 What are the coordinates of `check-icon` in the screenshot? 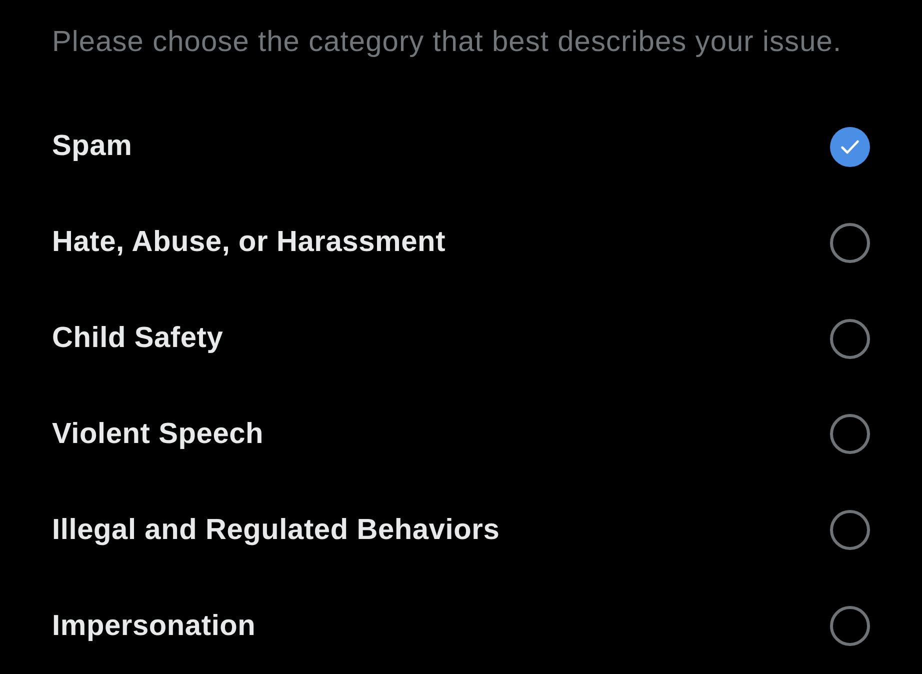 It's located at (850, 147).